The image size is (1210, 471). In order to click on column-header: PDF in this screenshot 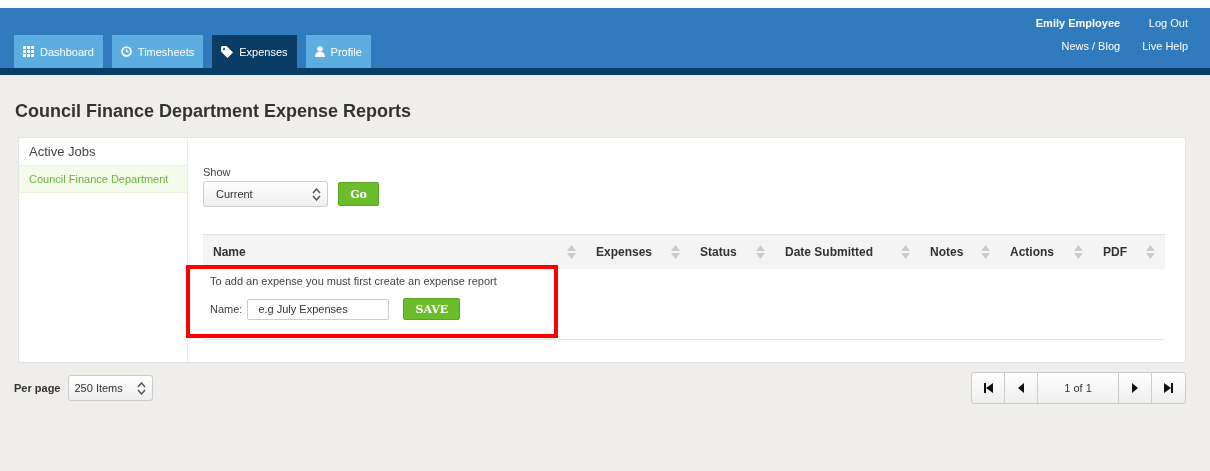, I will do `click(1115, 252)`.